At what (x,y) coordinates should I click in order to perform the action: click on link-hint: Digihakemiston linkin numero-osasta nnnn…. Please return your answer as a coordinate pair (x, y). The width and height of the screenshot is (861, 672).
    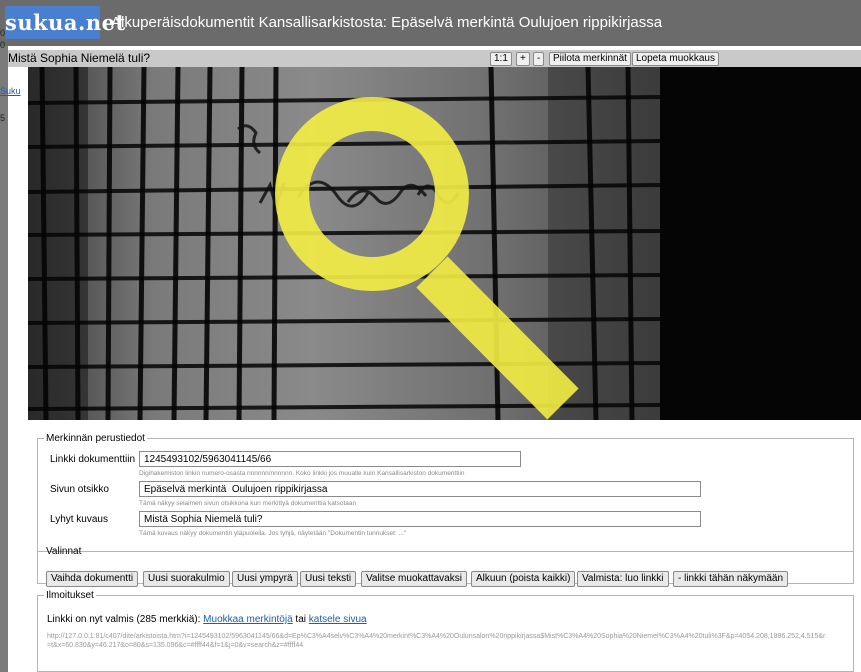
    Looking at the image, I should click on (302, 473).